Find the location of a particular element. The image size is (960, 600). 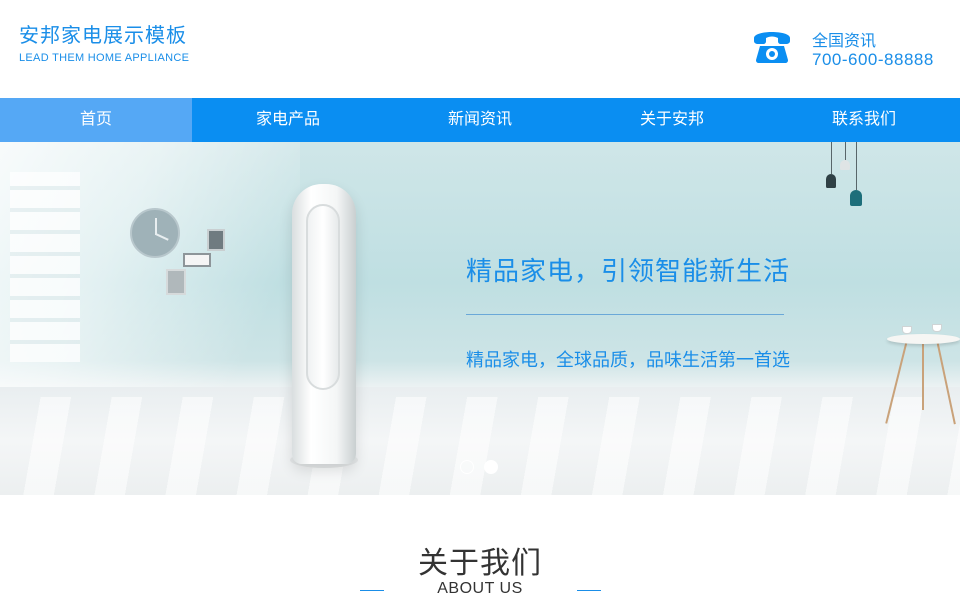

carousel-indicators is located at coordinates (479, 467).